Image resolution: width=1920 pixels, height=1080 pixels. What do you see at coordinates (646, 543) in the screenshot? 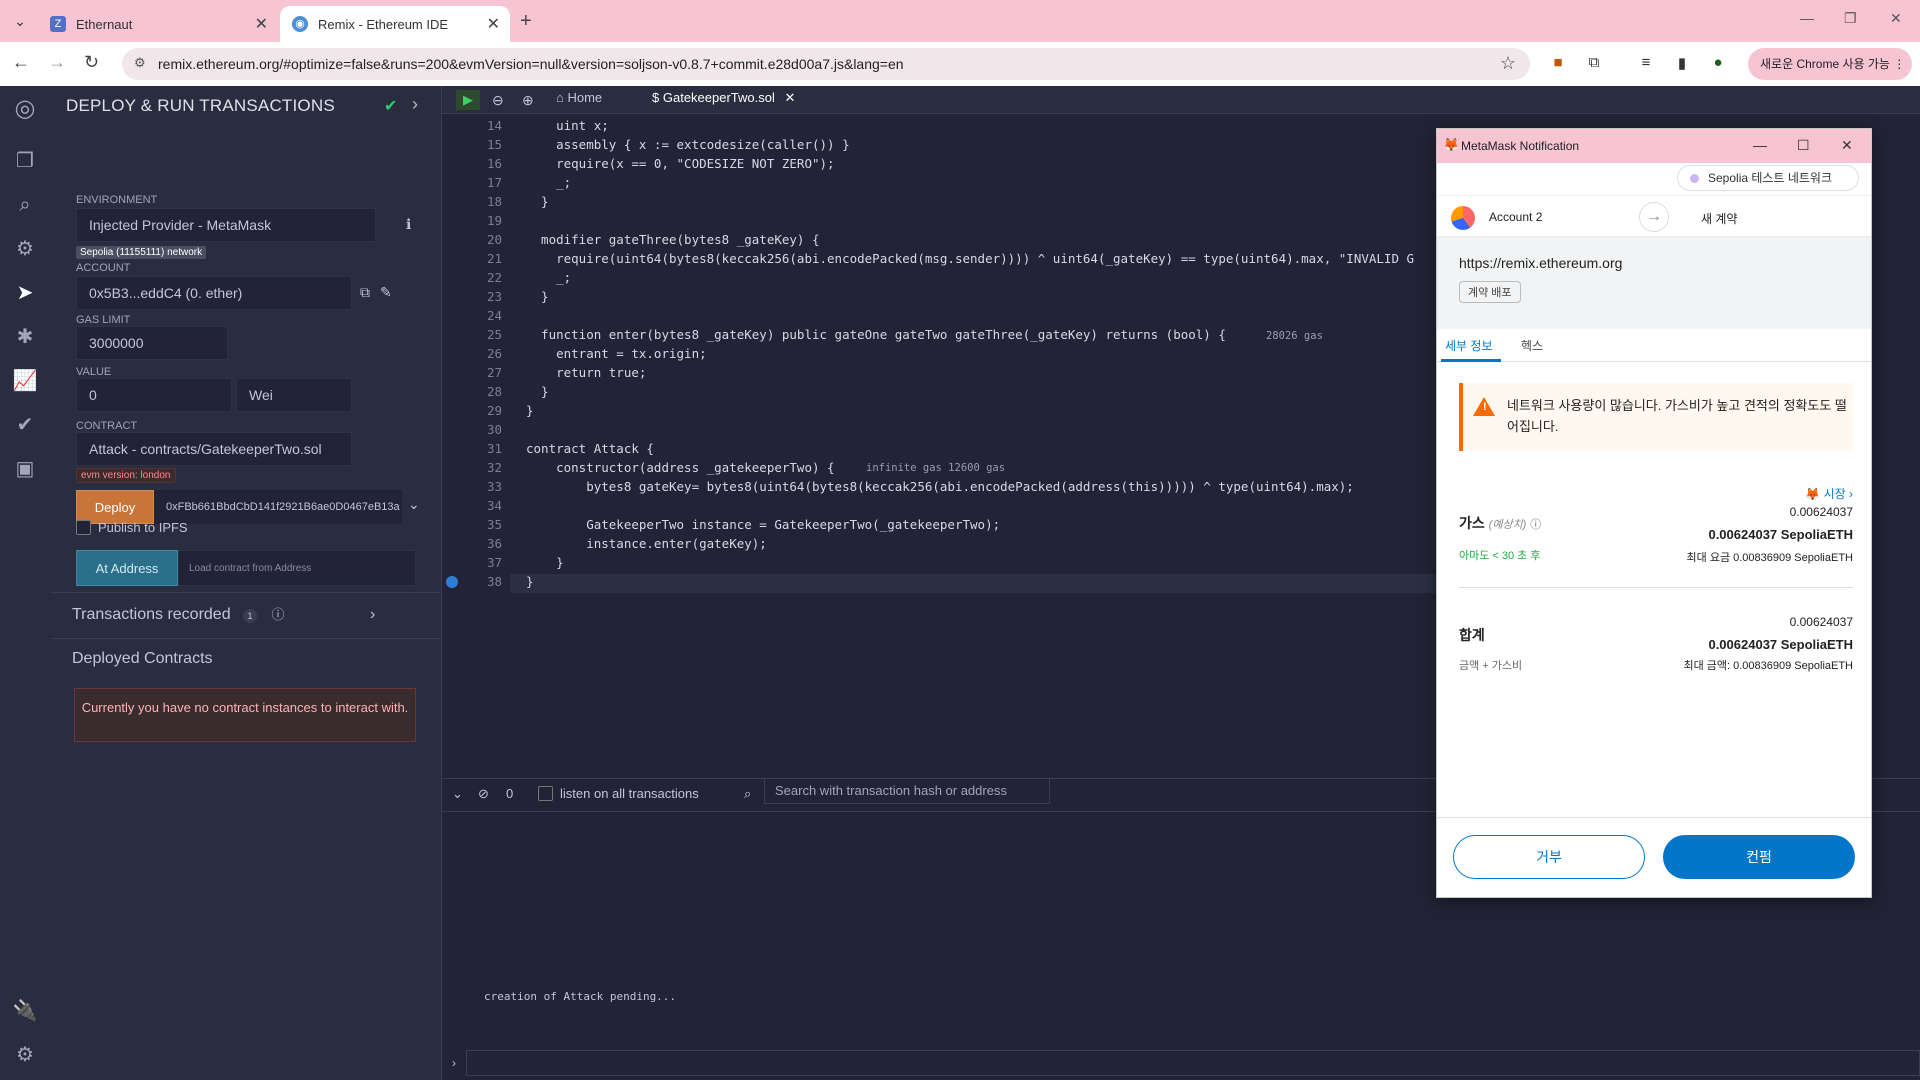
I see `code-text: instance.enter(gateKey);` at bounding box center [646, 543].